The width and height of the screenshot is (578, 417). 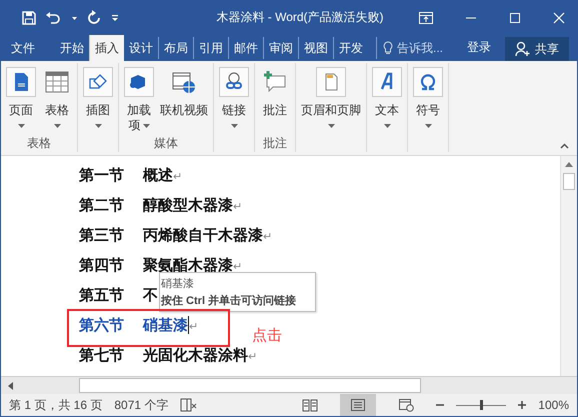 What do you see at coordinates (94, 18) in the screenshot?
I see `redo-icon` at bounding box center [94, 18].